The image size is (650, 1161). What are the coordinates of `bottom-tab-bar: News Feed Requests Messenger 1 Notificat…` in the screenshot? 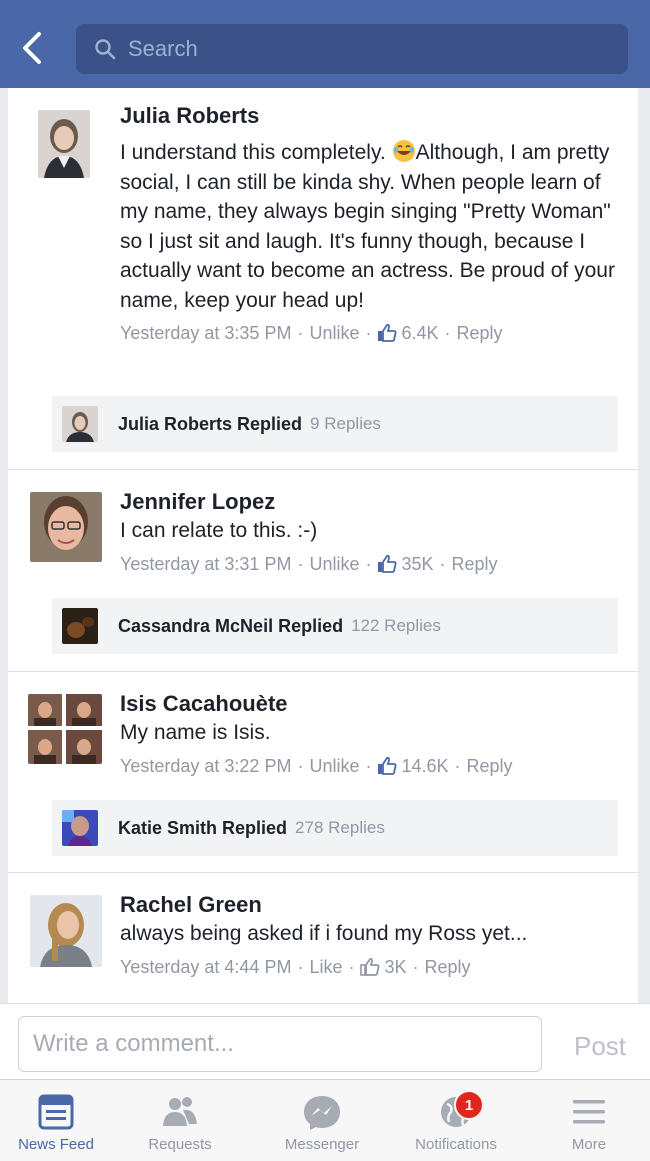 It's located at (325, 1120).